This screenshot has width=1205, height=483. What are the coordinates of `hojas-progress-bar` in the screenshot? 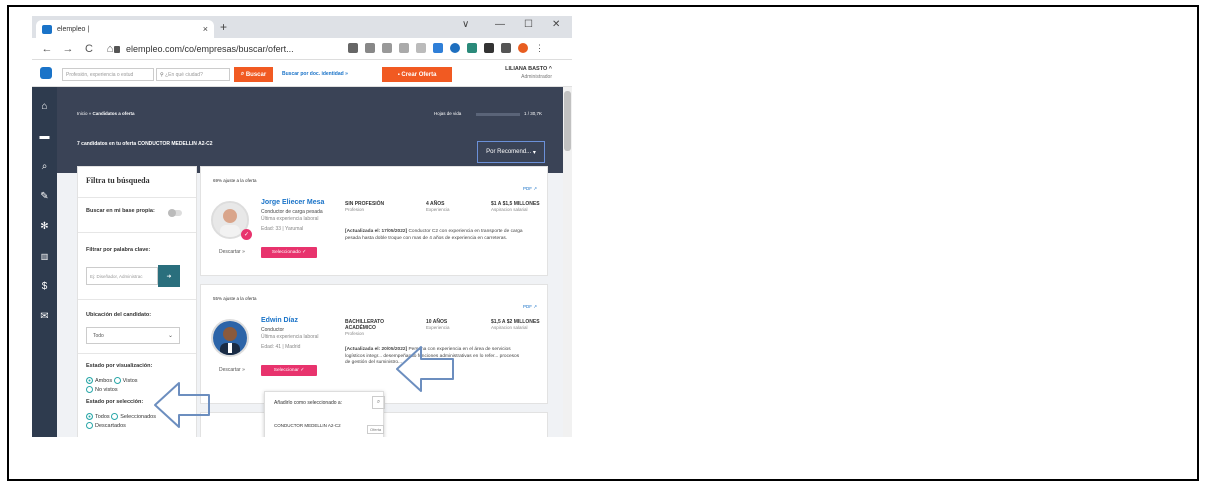 It's located at (498, 114).